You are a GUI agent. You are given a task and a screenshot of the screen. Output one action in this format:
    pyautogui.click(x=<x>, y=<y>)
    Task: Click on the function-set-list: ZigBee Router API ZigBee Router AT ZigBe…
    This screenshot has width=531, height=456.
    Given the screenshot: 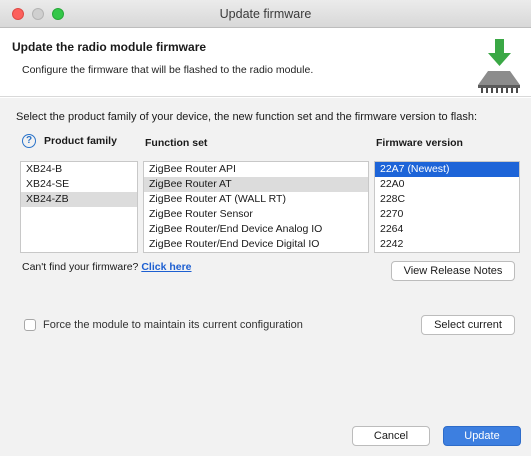 What is the action you would take?
    pyautogui.click(x=256, y=207)
    